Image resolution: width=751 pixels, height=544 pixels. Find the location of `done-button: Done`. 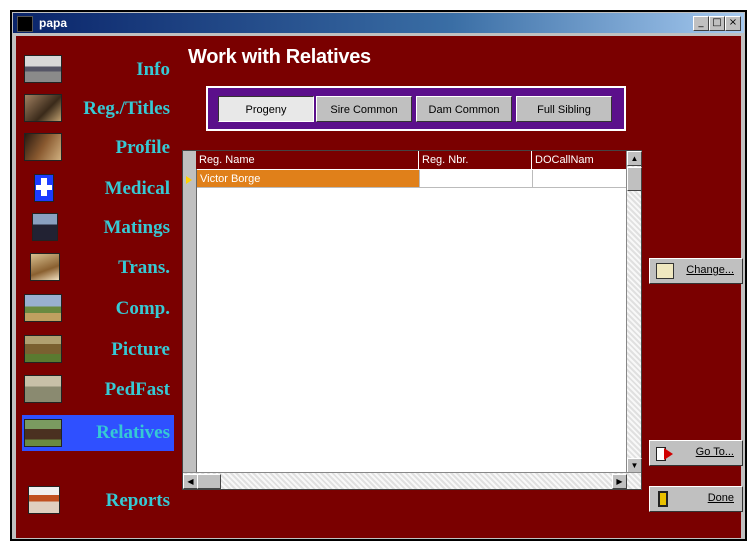

done-button: Done is located at coordinates (696, 499).